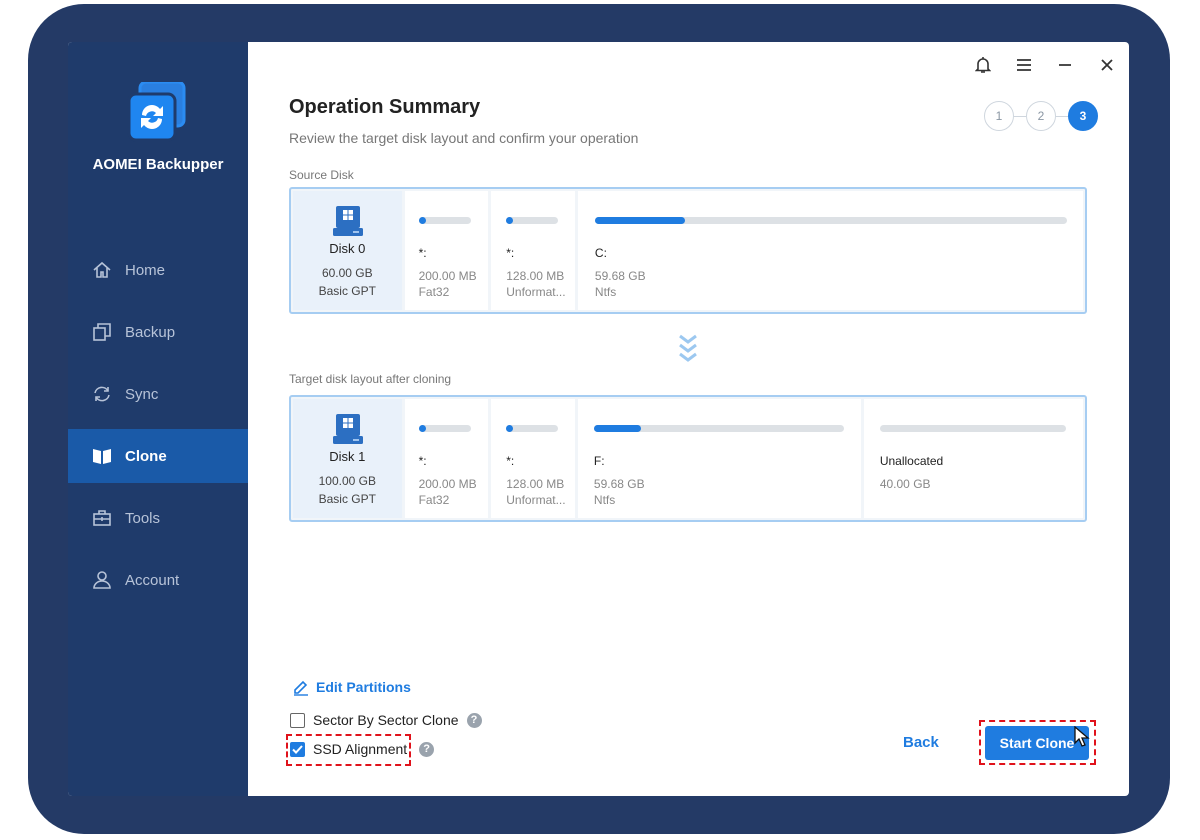 The width and height of the screenshot is (1200, 840). Describe the element at coordinates (347, 481) in the screenshot. I see `disk-size: 100.00 GB` at that location.